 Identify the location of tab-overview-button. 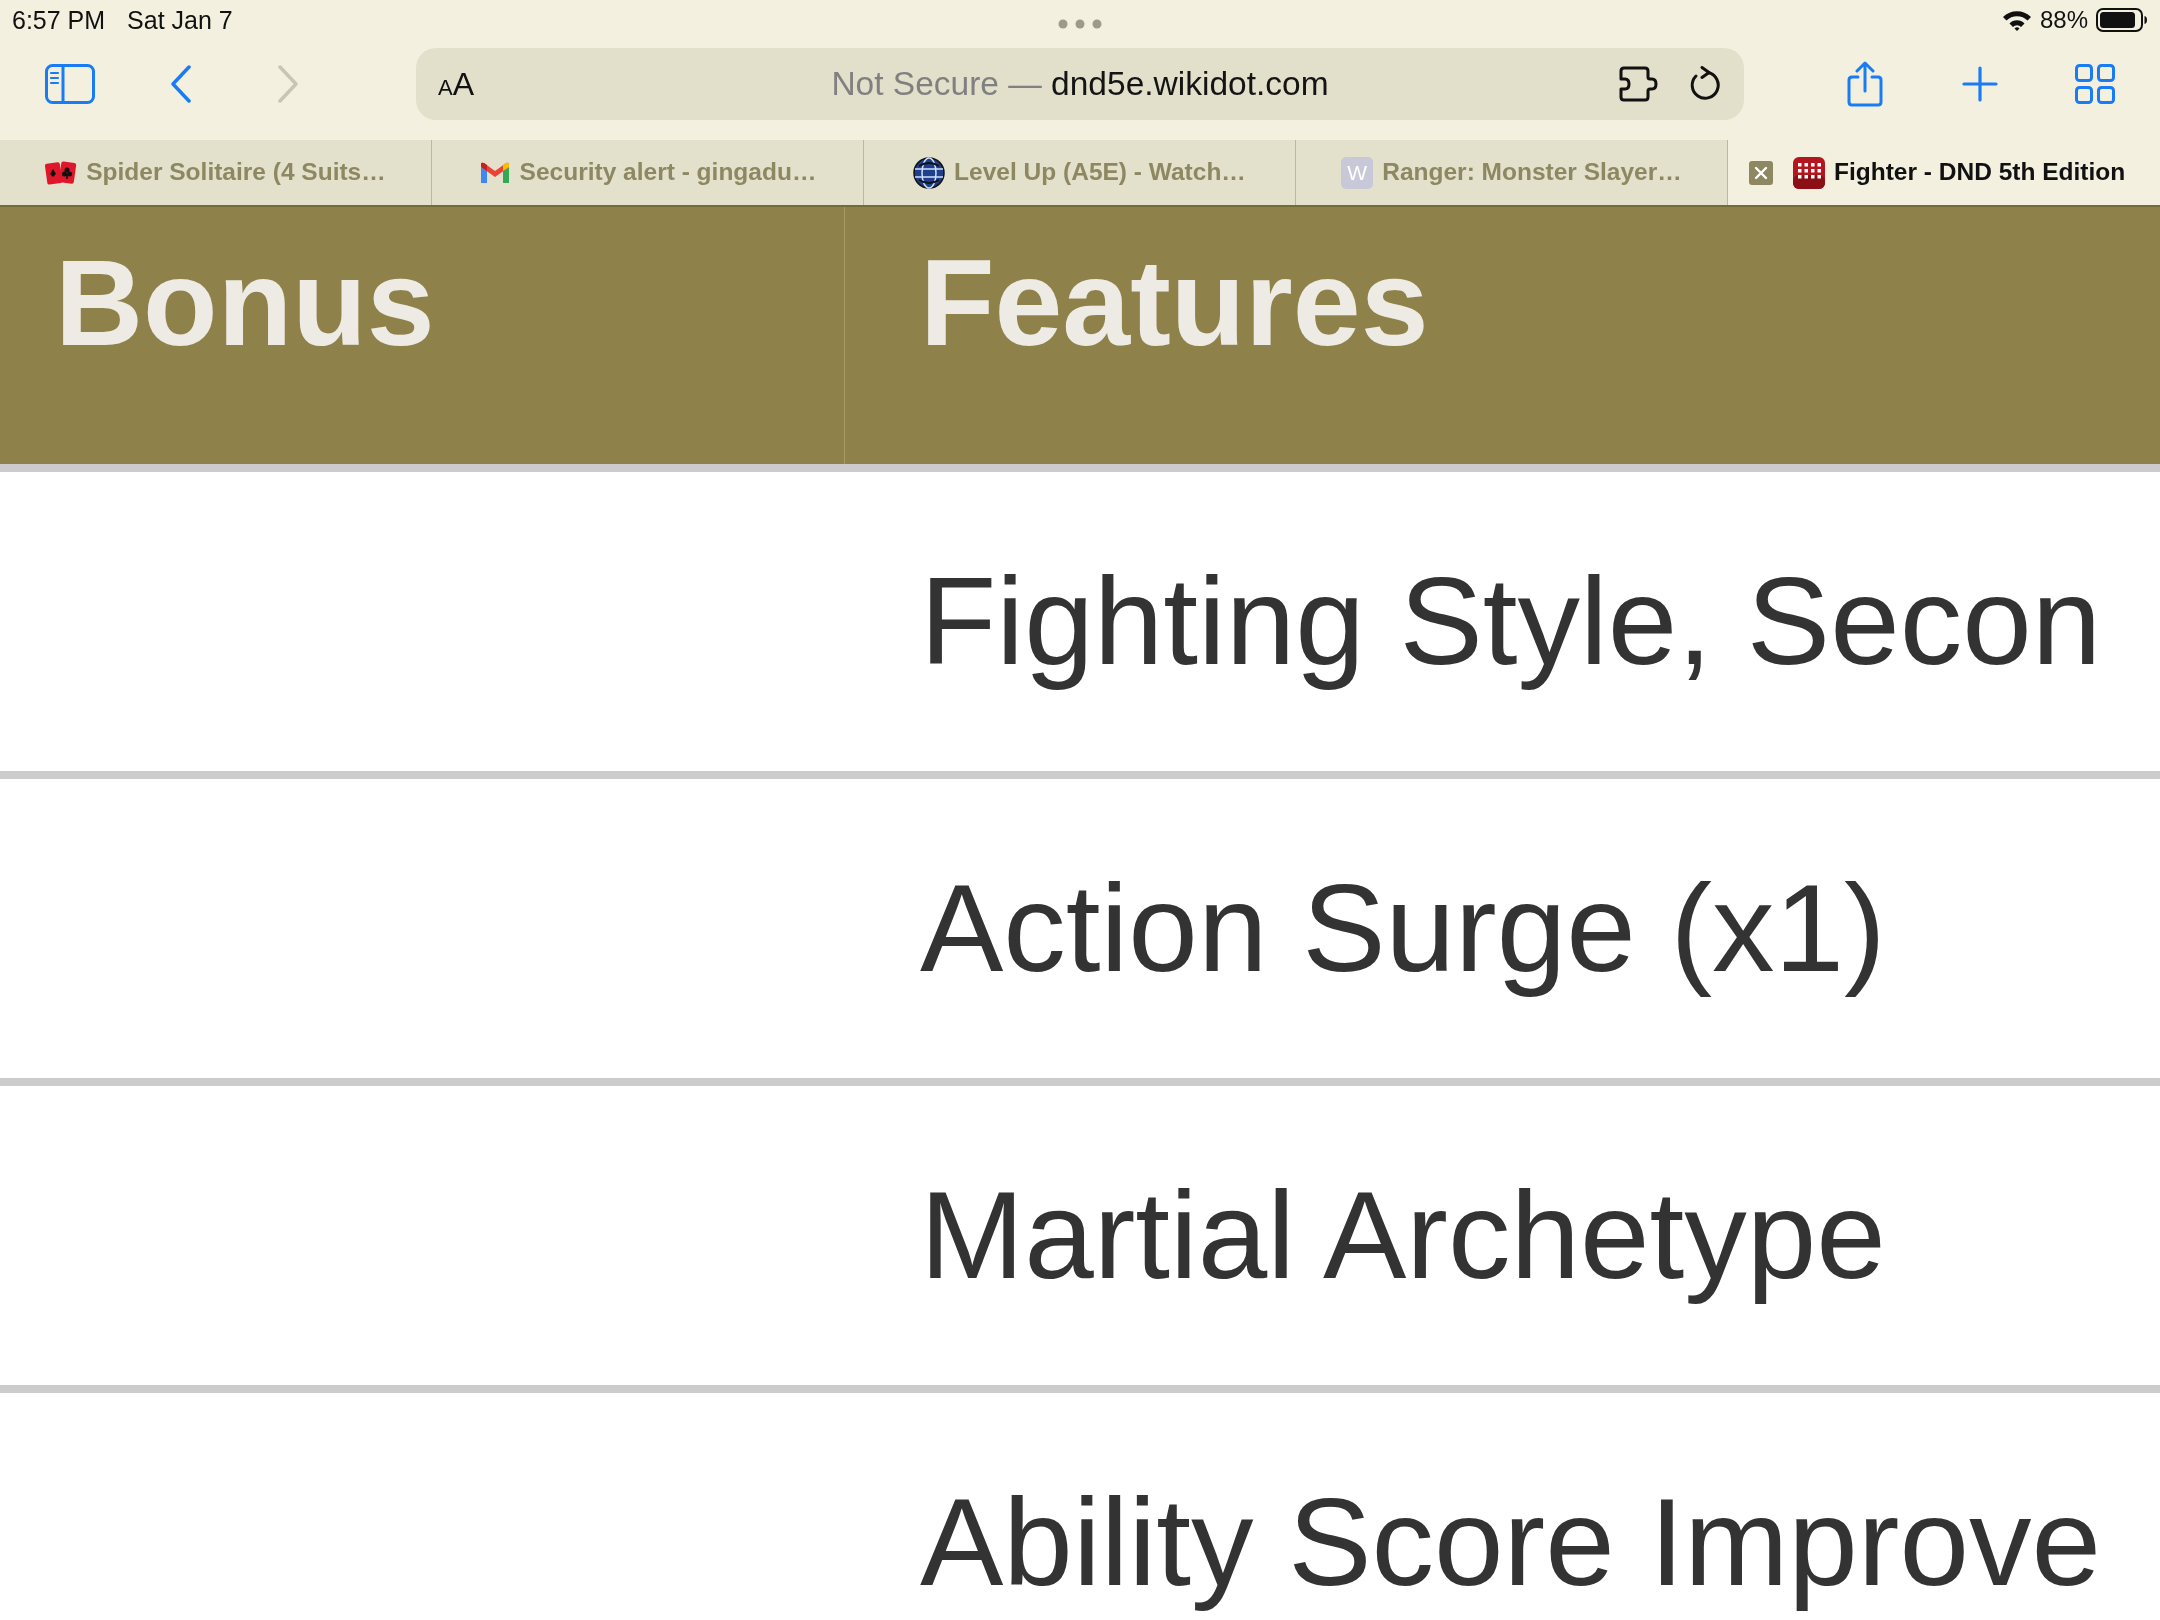
(2095, 84).